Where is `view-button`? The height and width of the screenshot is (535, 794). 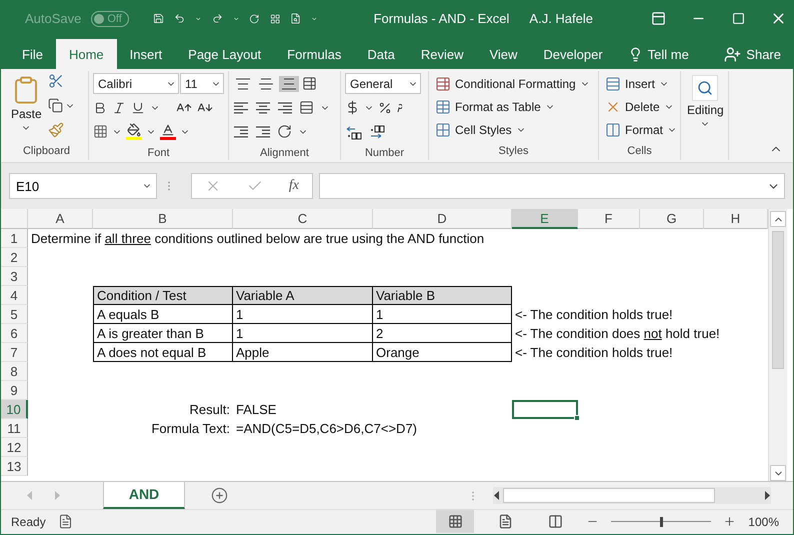
view-button is located at coordinates (455, 521).